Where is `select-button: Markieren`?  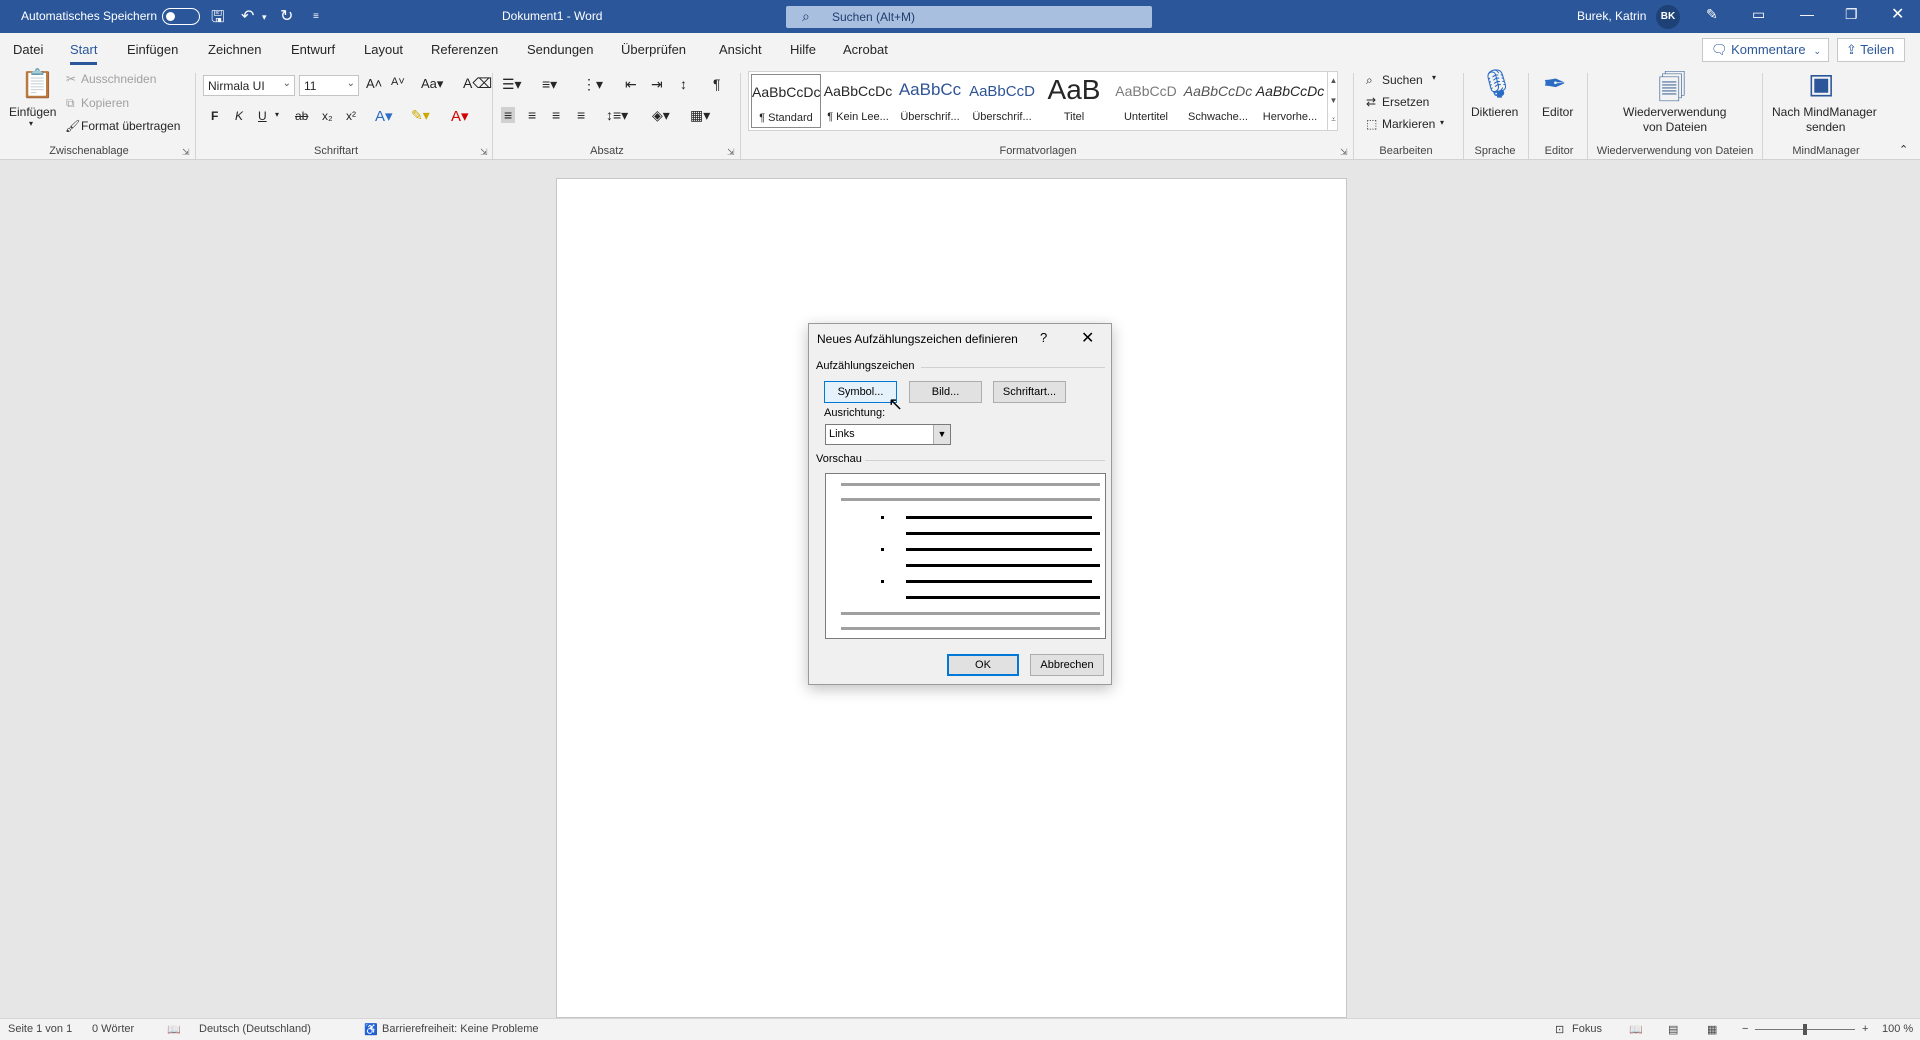
select-button: Markieren is located at coordinates (1408, 124).